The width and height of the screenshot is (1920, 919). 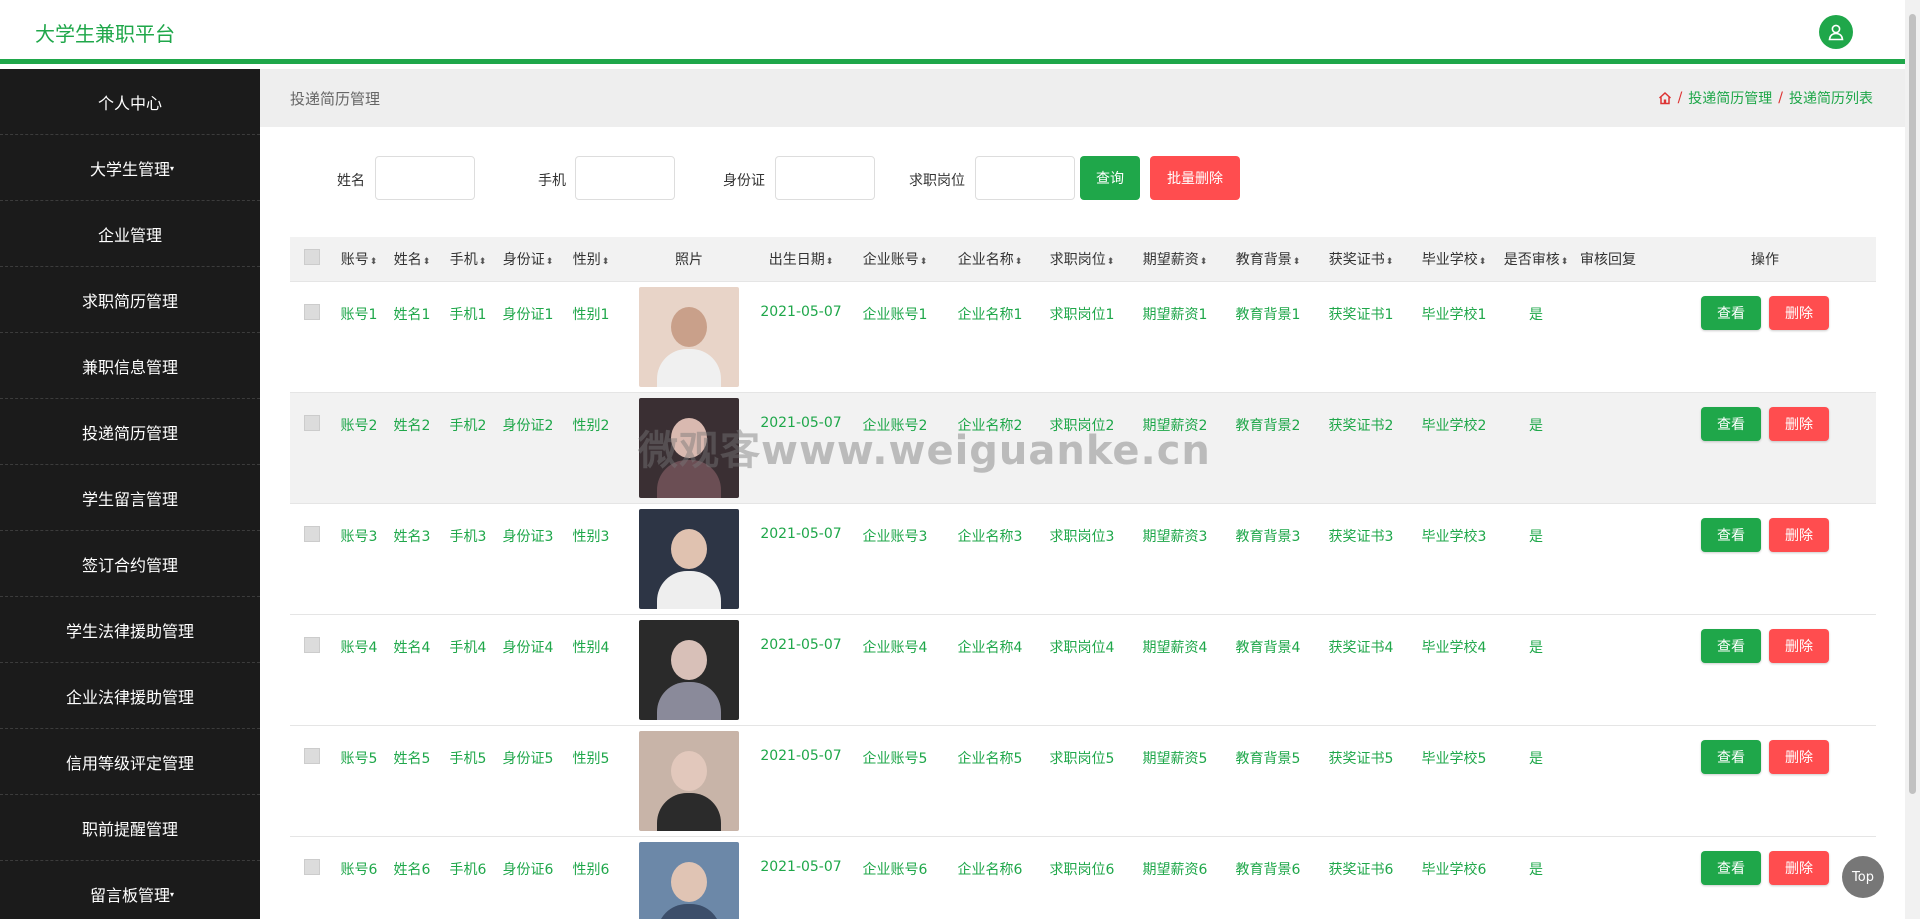 I want to click on column-header-label: 毕业学校, so click(x=1449, y=259).